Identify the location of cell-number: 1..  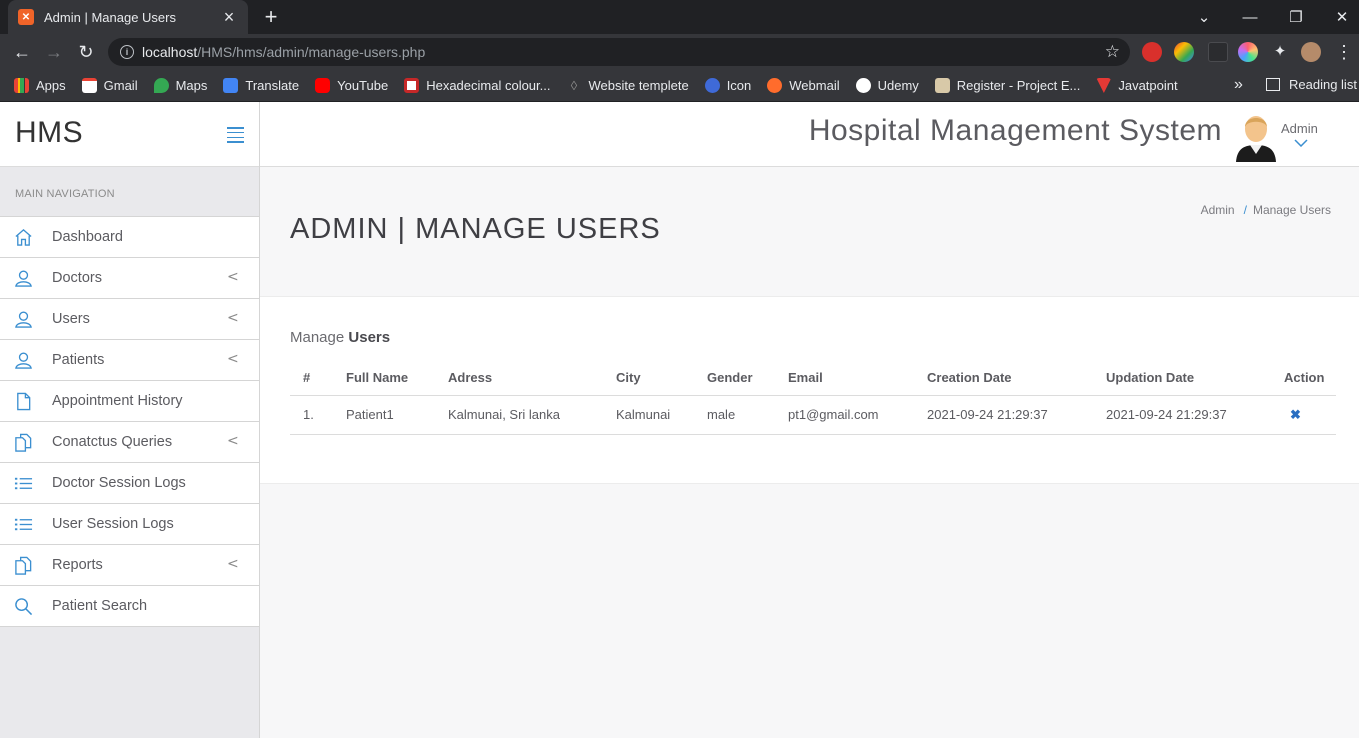
(311, 415).